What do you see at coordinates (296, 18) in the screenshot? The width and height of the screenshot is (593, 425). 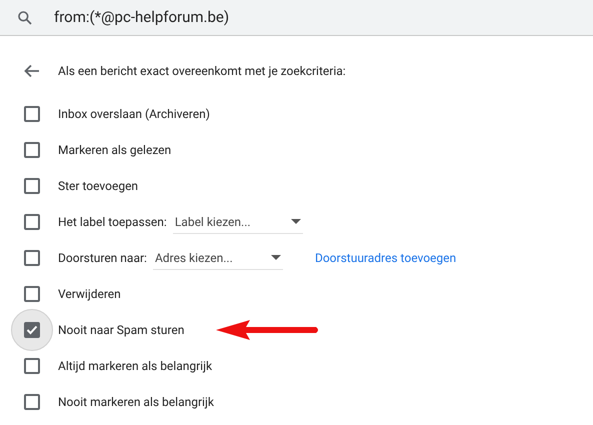 I see `search-bar: from:(*@pc-helpforum.be)` at bounding box center [296, 18].